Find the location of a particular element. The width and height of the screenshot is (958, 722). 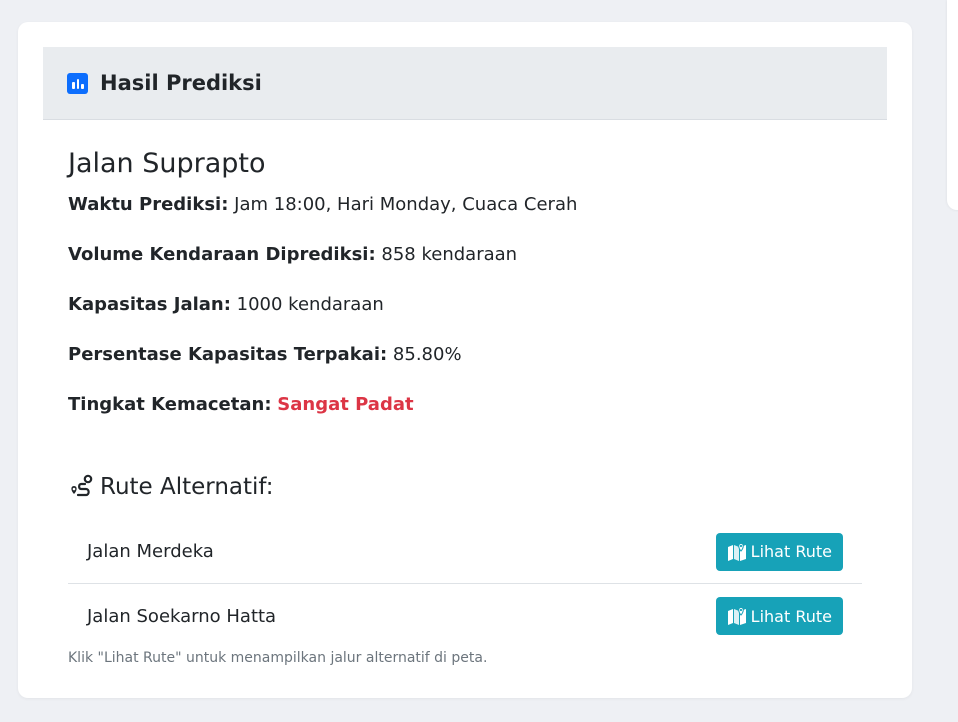

volume-value: 858 kendaraan is located at coordinates (449, 254).